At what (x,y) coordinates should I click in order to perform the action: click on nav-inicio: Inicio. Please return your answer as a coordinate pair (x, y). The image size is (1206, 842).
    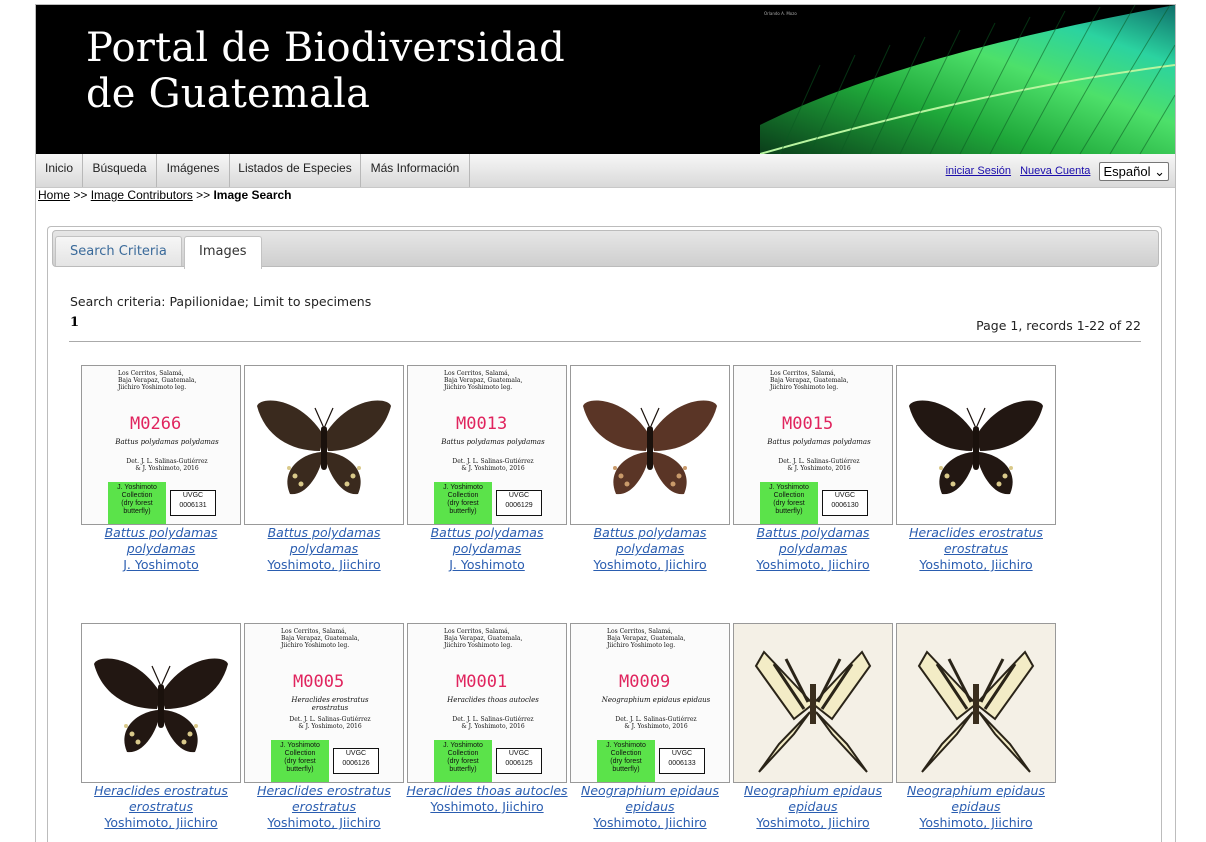
    Looking at the image, I should click on (59, 170).